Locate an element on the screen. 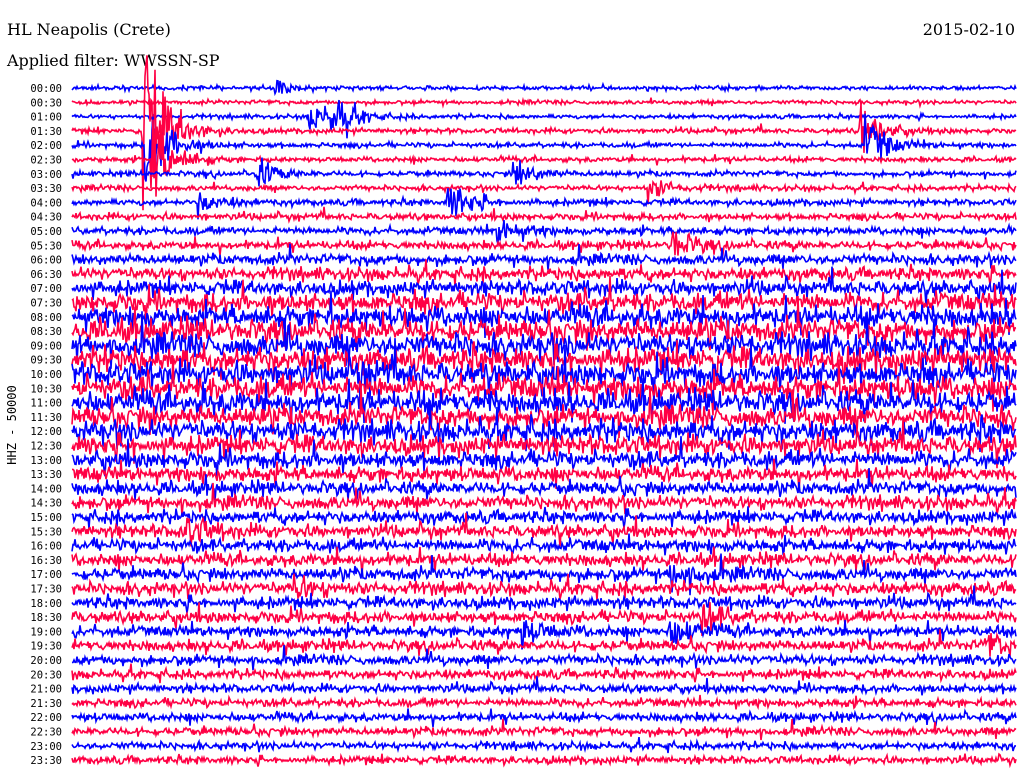 The image size is (1024, 780). row-time-label: 18:00 is located at coordinates (46, 604).